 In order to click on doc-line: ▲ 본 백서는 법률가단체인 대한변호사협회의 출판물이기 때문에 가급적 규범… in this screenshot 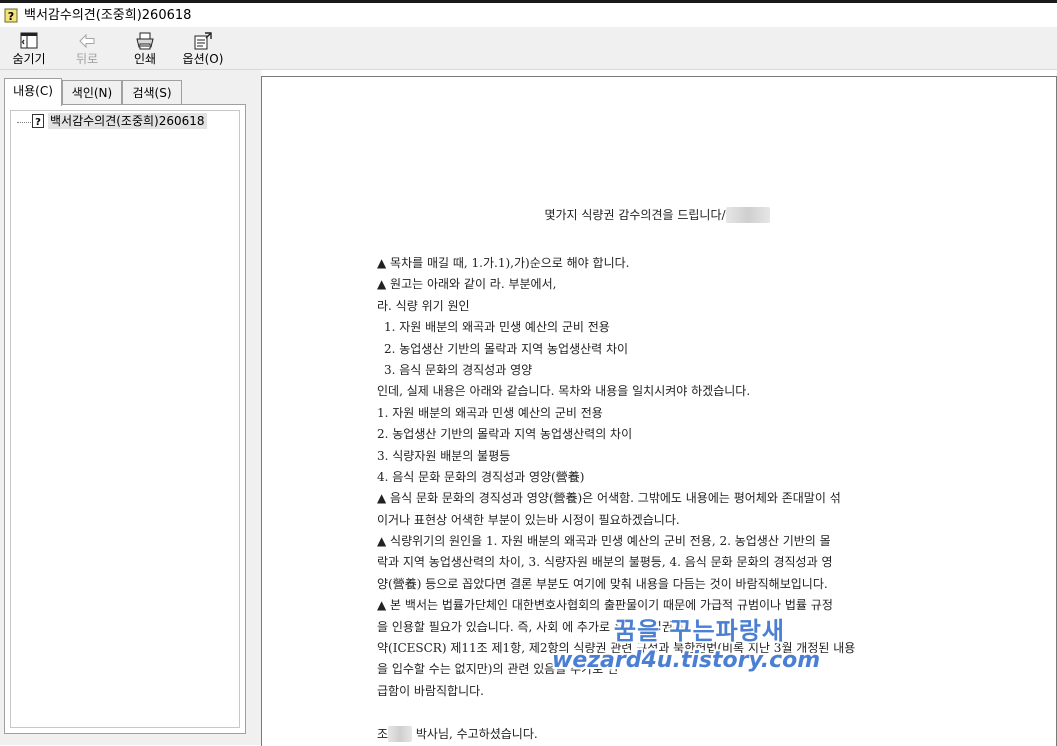, I will do `click(605, 605)`.